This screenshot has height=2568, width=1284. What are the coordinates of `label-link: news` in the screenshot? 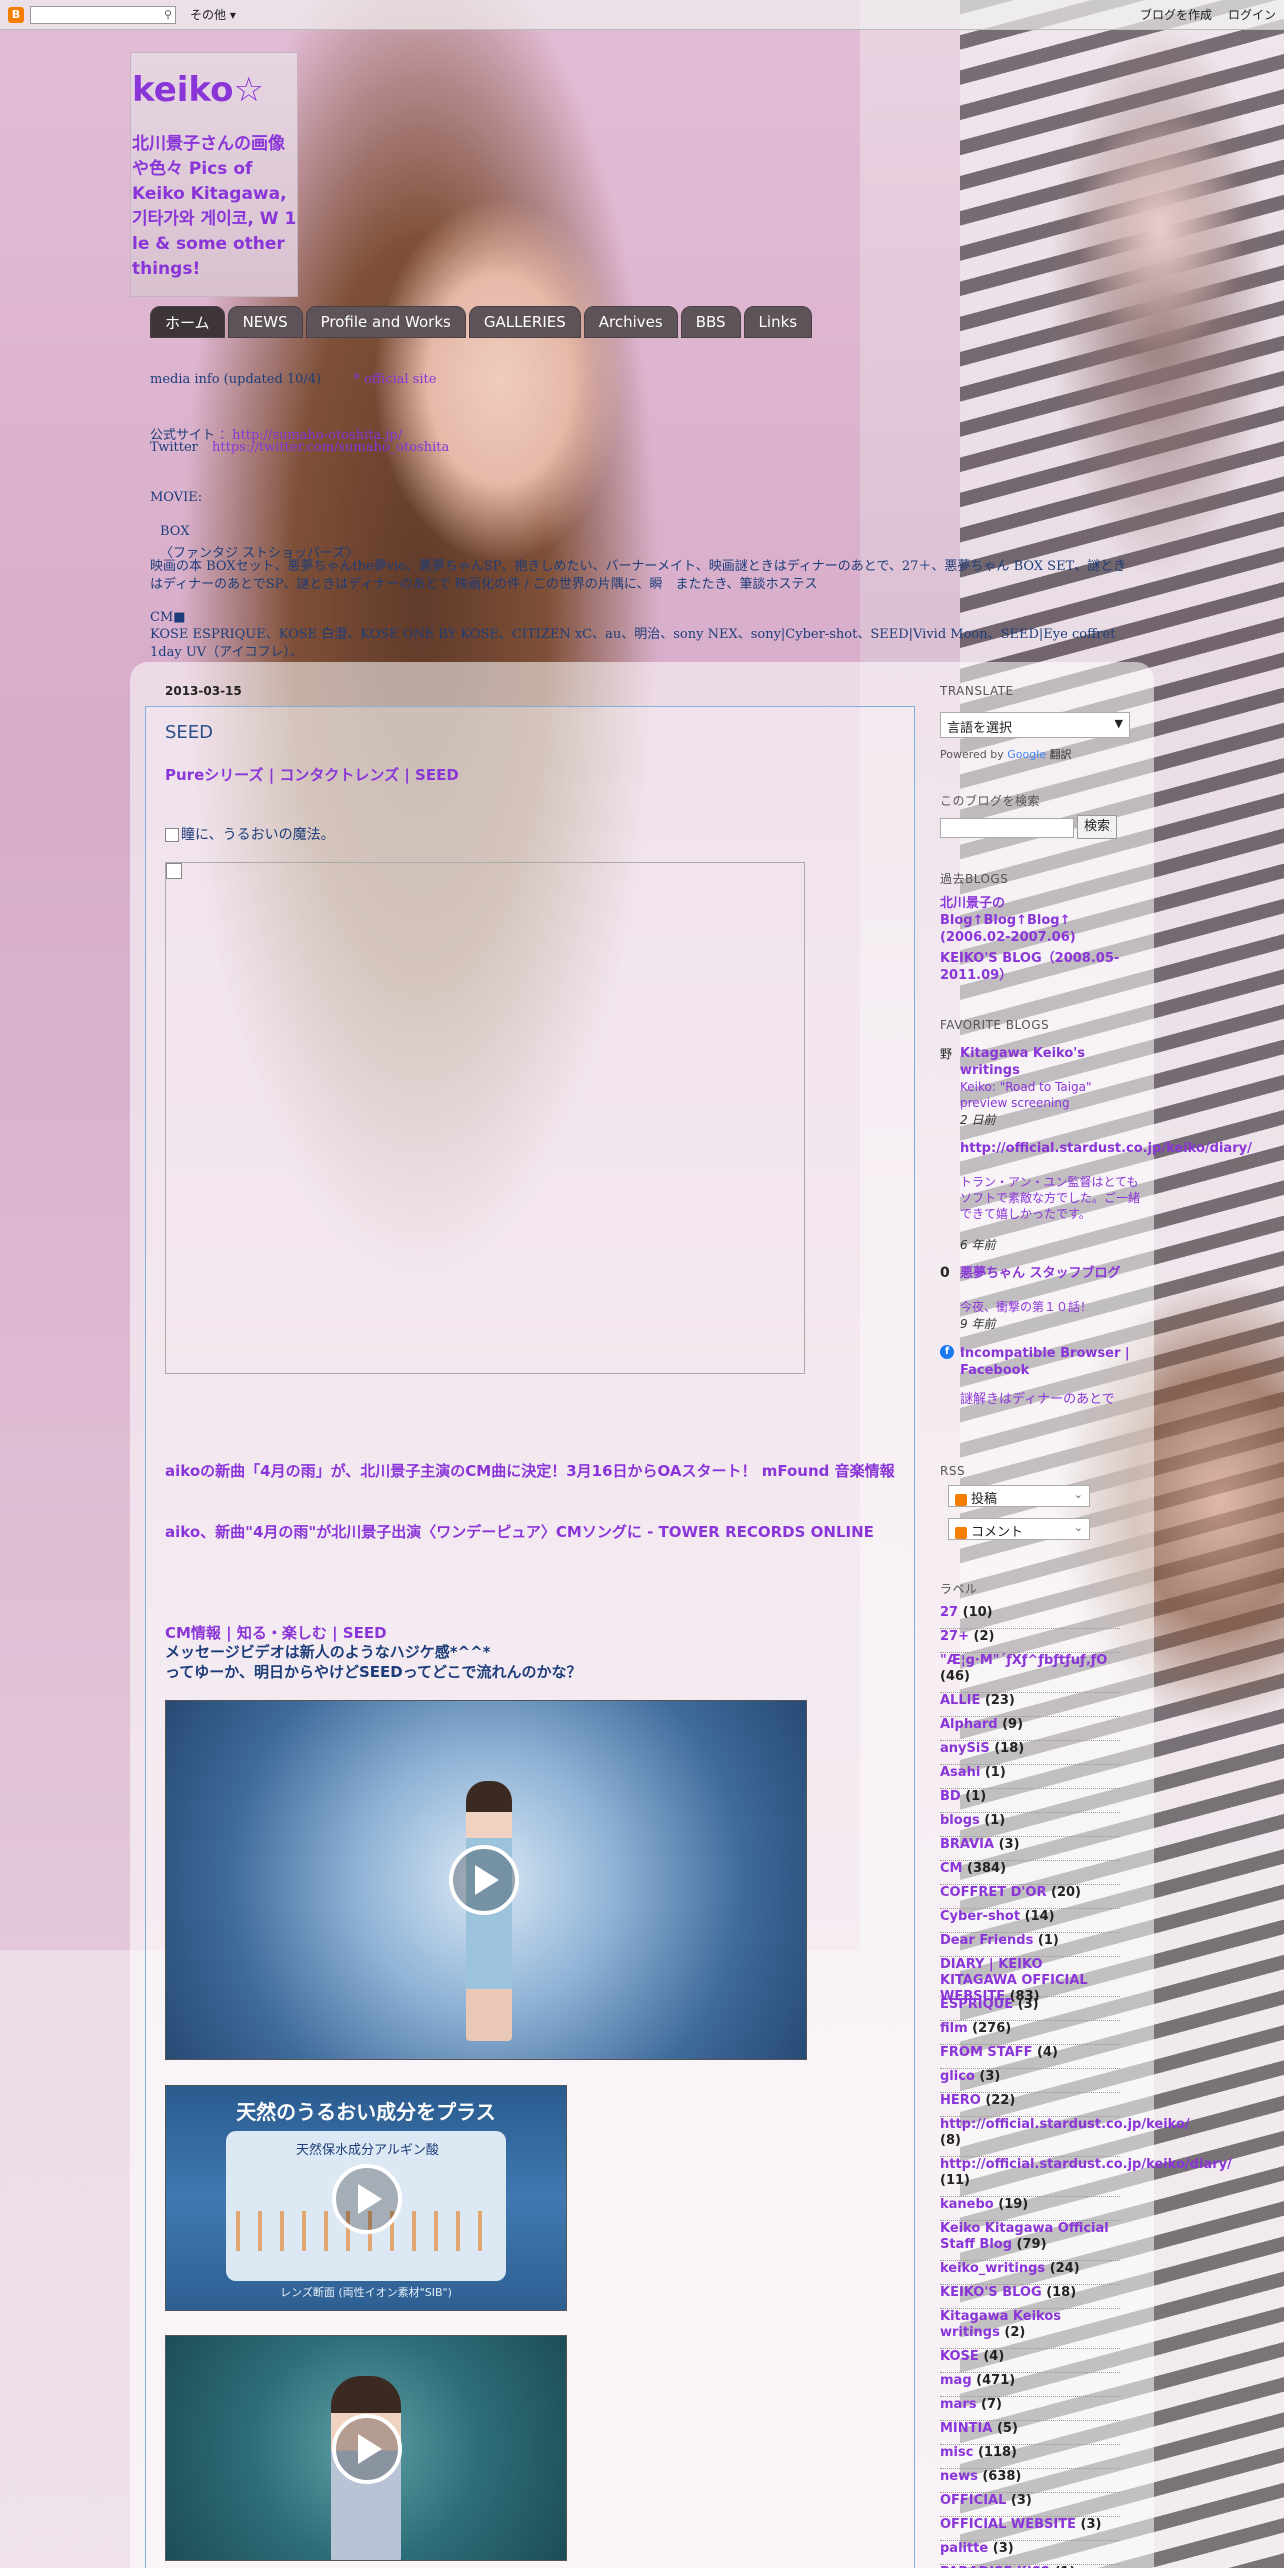 It's located at (959, 2476).